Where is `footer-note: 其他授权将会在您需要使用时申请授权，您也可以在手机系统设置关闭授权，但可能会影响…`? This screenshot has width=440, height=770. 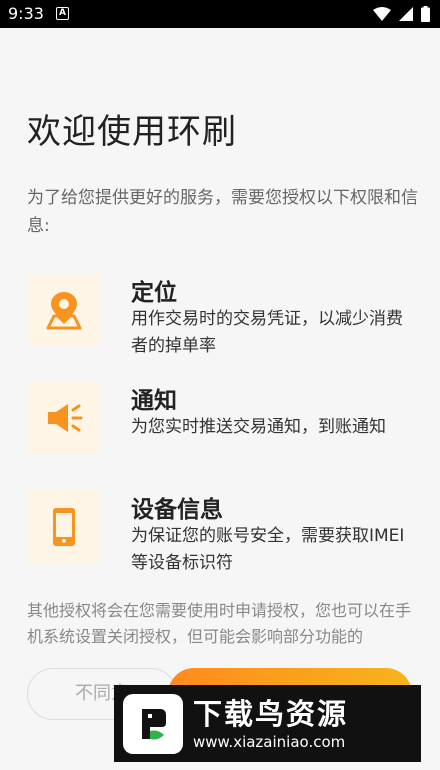
footer-note: 其他授权将会在您需要使用时申请授权，您也可以在手机系统设置关闭授权，但可能会影响… is located at coordinates (219, 623).